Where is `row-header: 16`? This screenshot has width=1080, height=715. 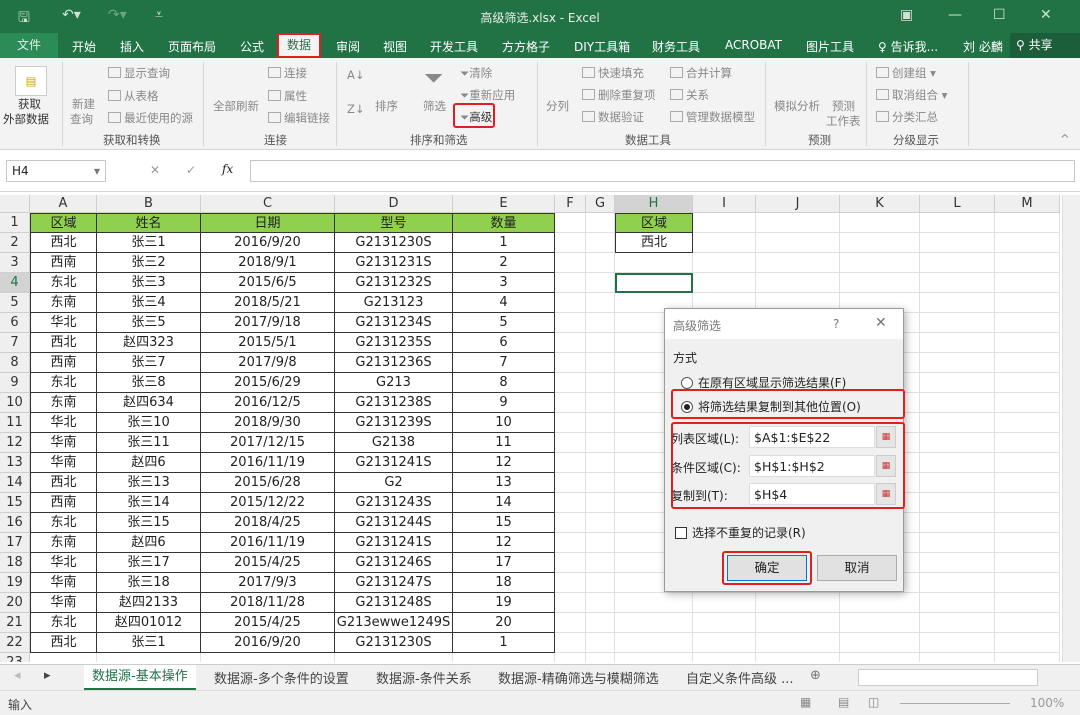 row-header: 16 is located at coordinates (15, 523).